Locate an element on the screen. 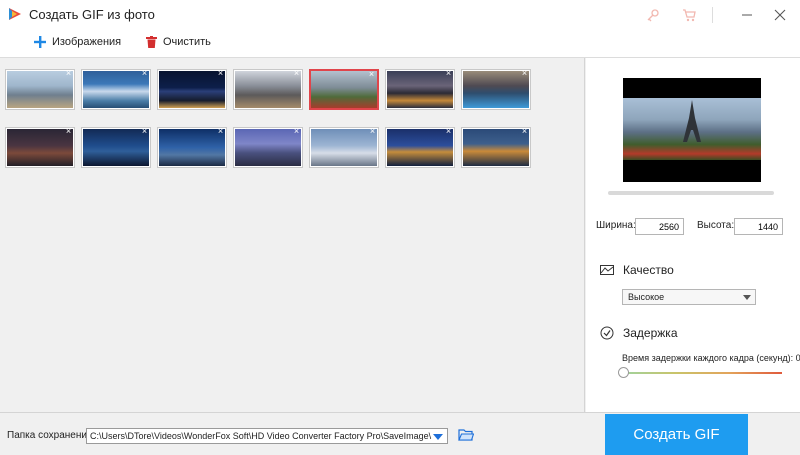 The width and height of the screenshot is (800, 455). trash-icon is located at coordinates (151, 42).